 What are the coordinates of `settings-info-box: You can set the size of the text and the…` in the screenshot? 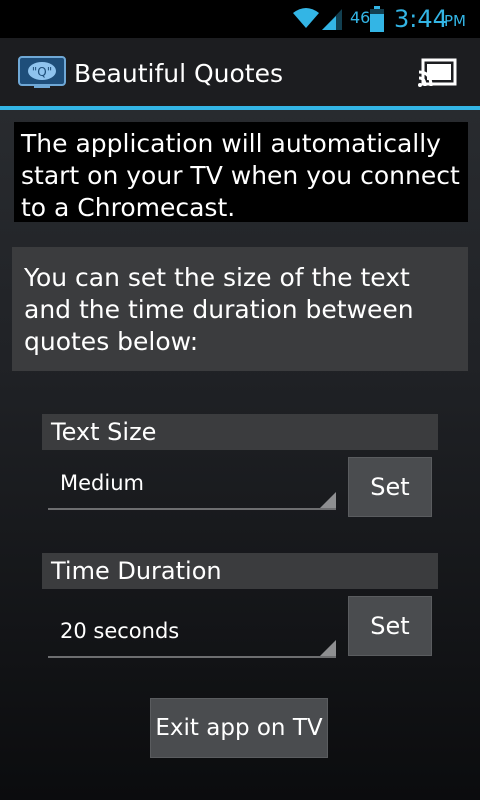 It's located at (240, 309).